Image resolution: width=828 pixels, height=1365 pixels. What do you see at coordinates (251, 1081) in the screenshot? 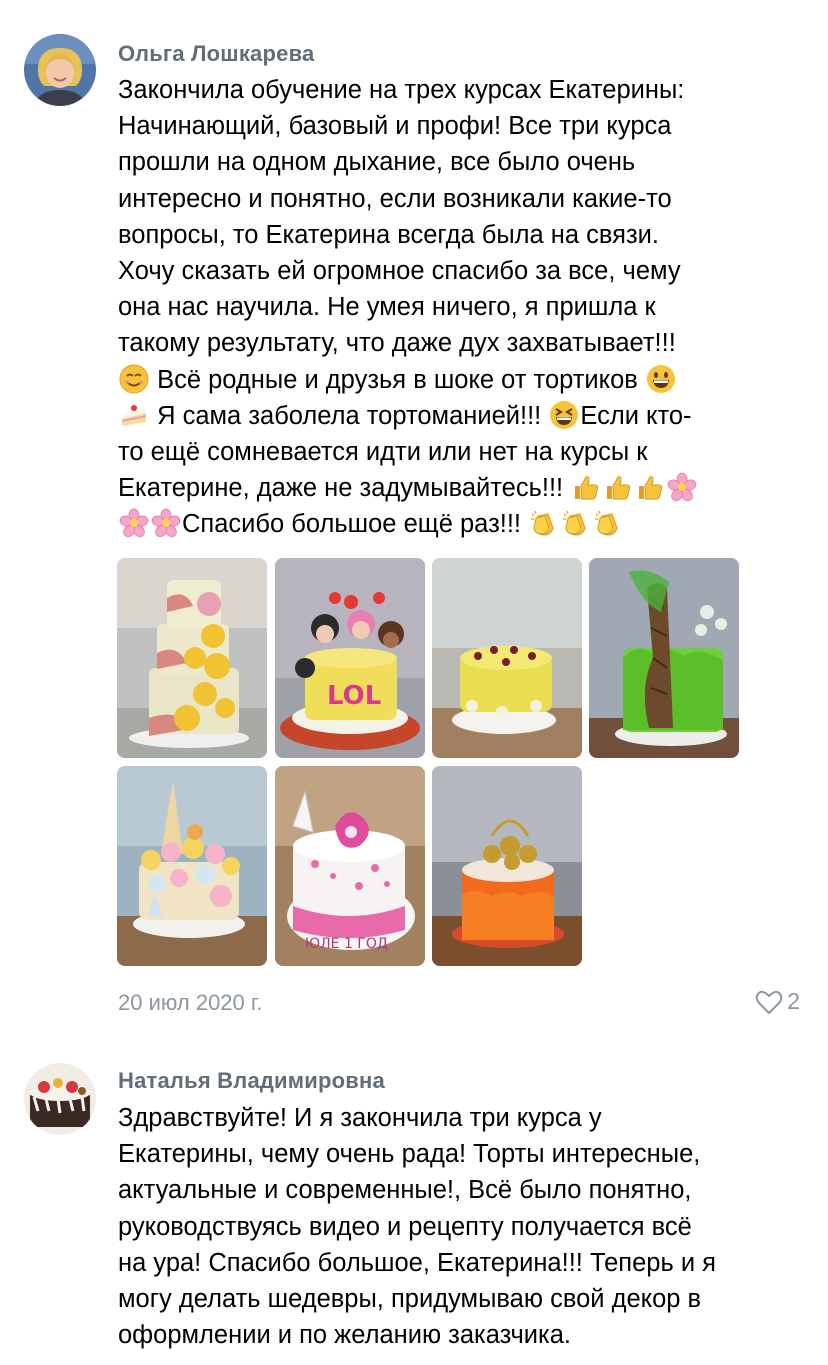
I see `author-name: Наталья Владимировна` at bounding box center [251, 1081].